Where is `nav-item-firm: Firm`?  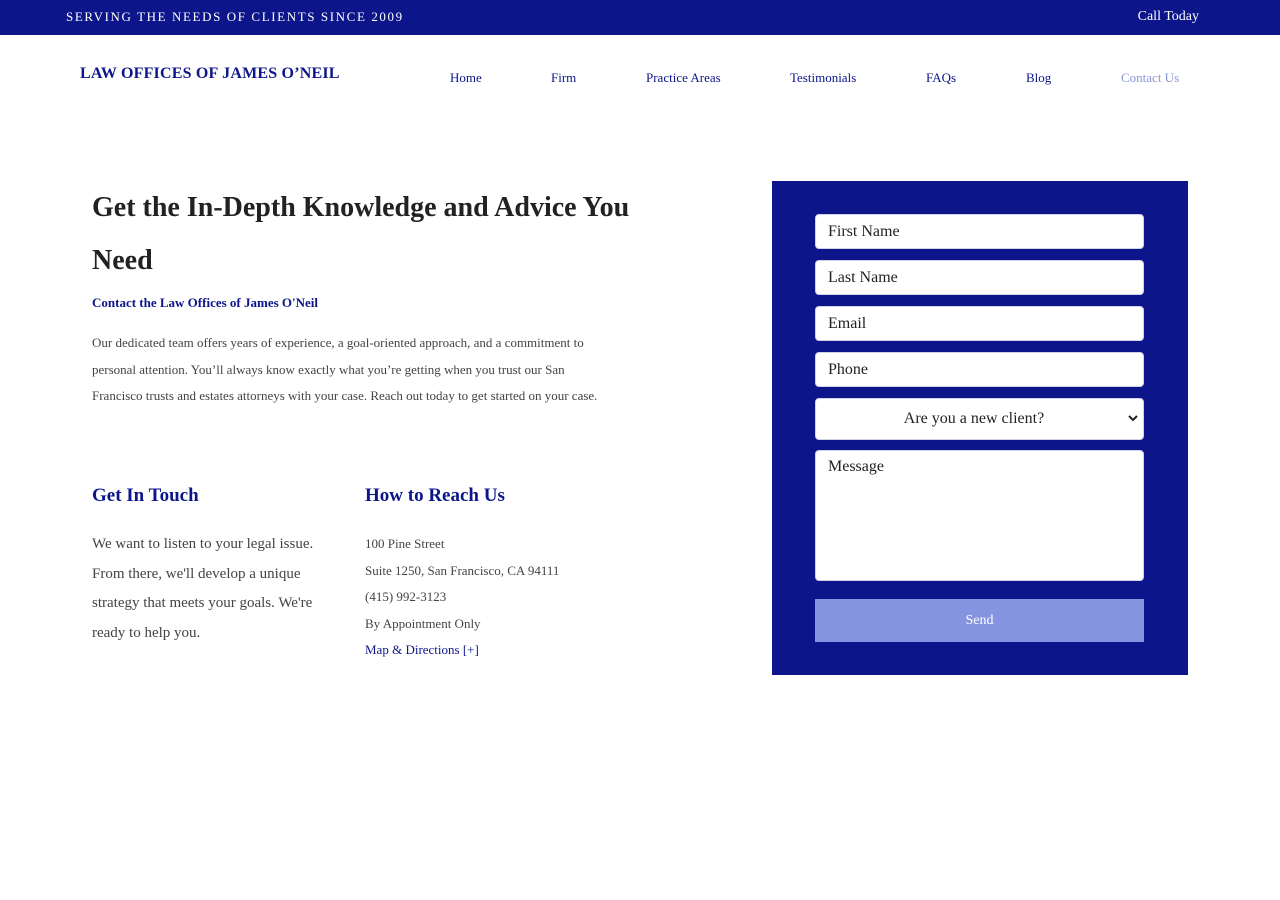 nav-item-firm: Firm is located at coordinates (563, 78).